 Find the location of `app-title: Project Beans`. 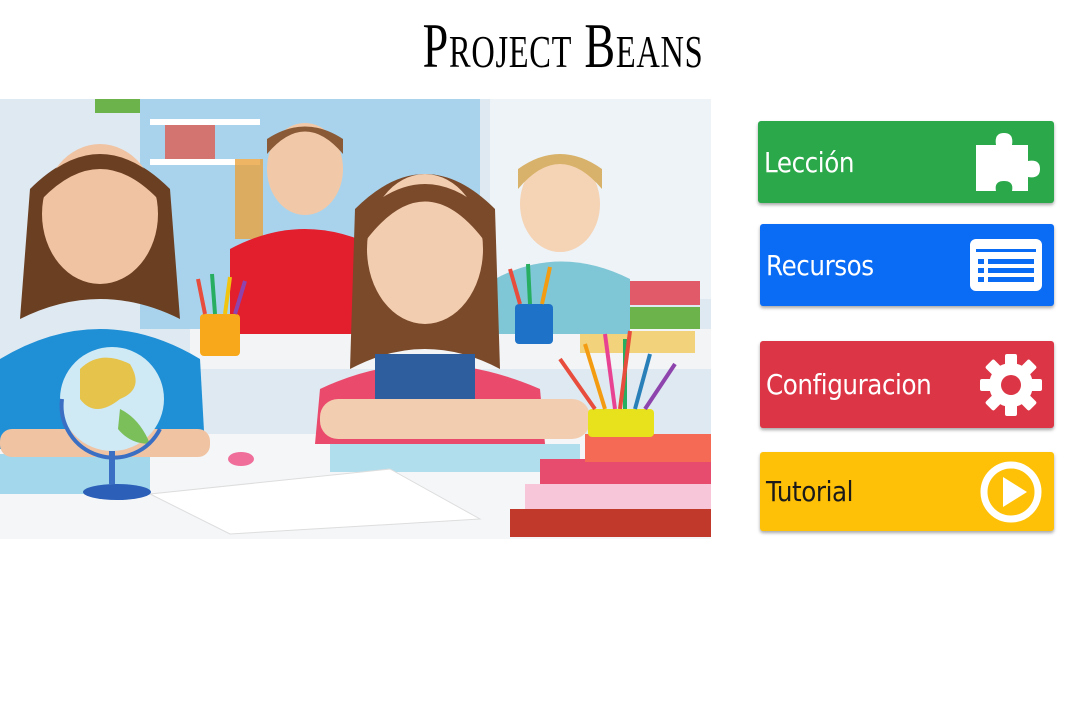

app-title: Project Beans is located at coordinates (563, 45).